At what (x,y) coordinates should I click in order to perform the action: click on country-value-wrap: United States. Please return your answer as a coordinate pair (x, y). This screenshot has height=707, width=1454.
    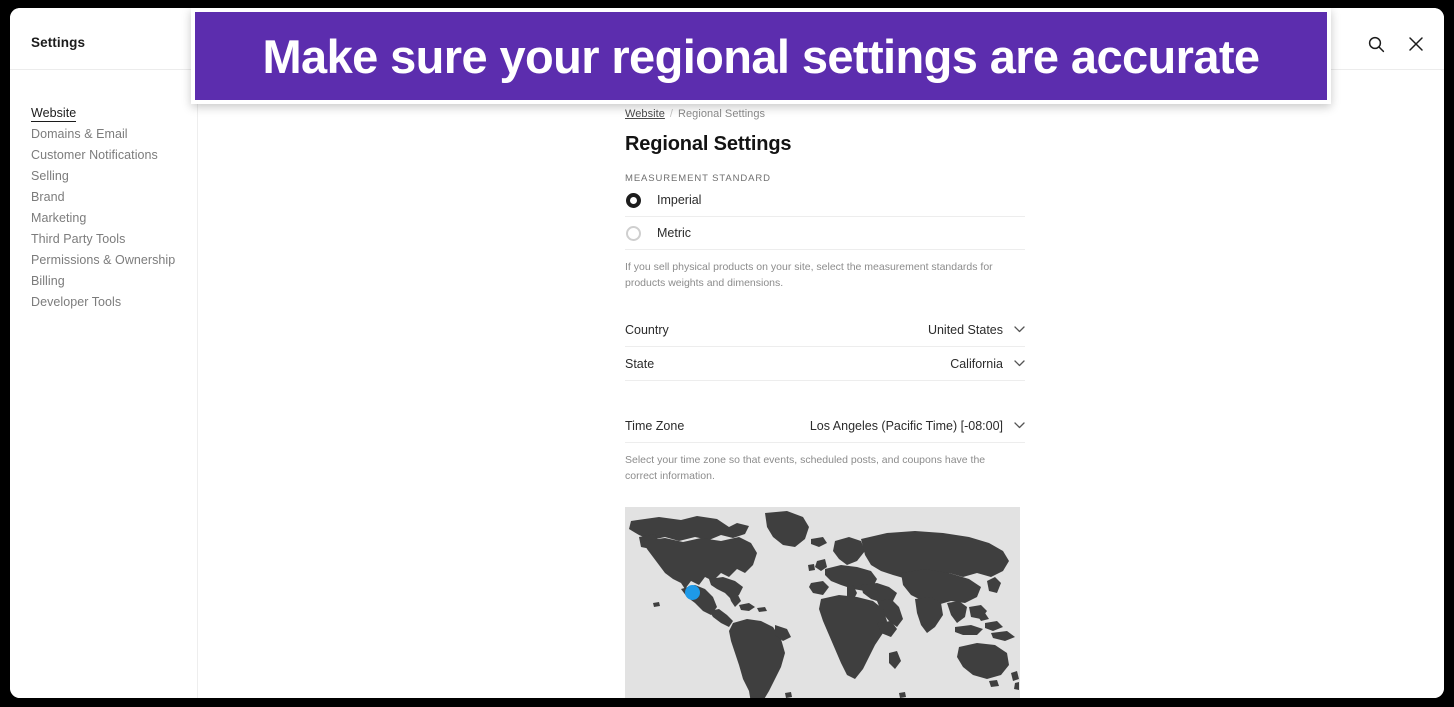
    Looking at the image, I should click on (976, 330).